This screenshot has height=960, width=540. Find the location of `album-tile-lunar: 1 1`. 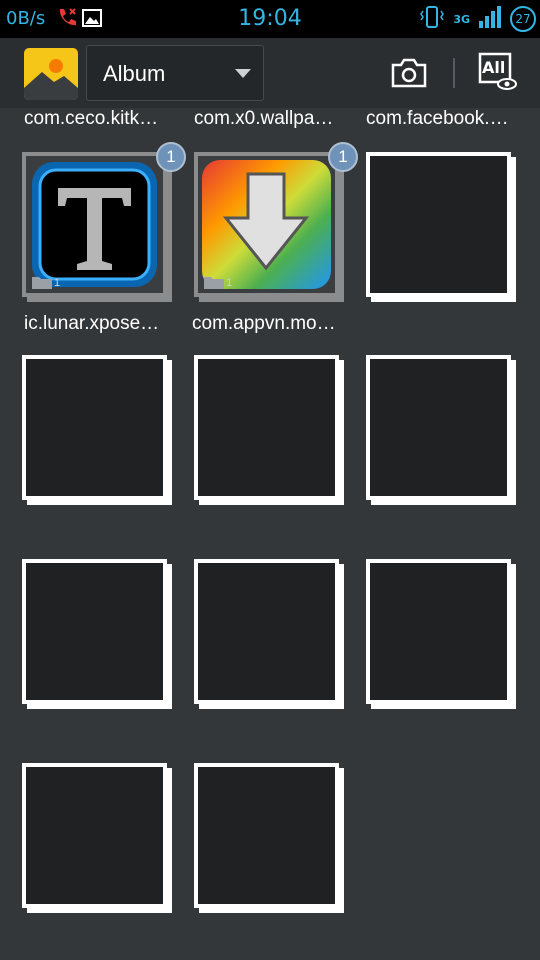

album-tile-lunar: 1 1 is located at coordinates (104, 222).